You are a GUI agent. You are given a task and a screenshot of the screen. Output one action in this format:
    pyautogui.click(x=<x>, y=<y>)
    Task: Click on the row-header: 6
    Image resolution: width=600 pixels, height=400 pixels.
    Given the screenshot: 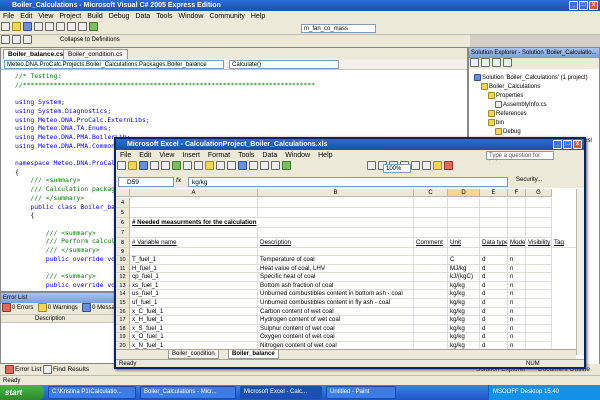 What is the action you would take?
    pyautogui.click(x=123, y=223)
    